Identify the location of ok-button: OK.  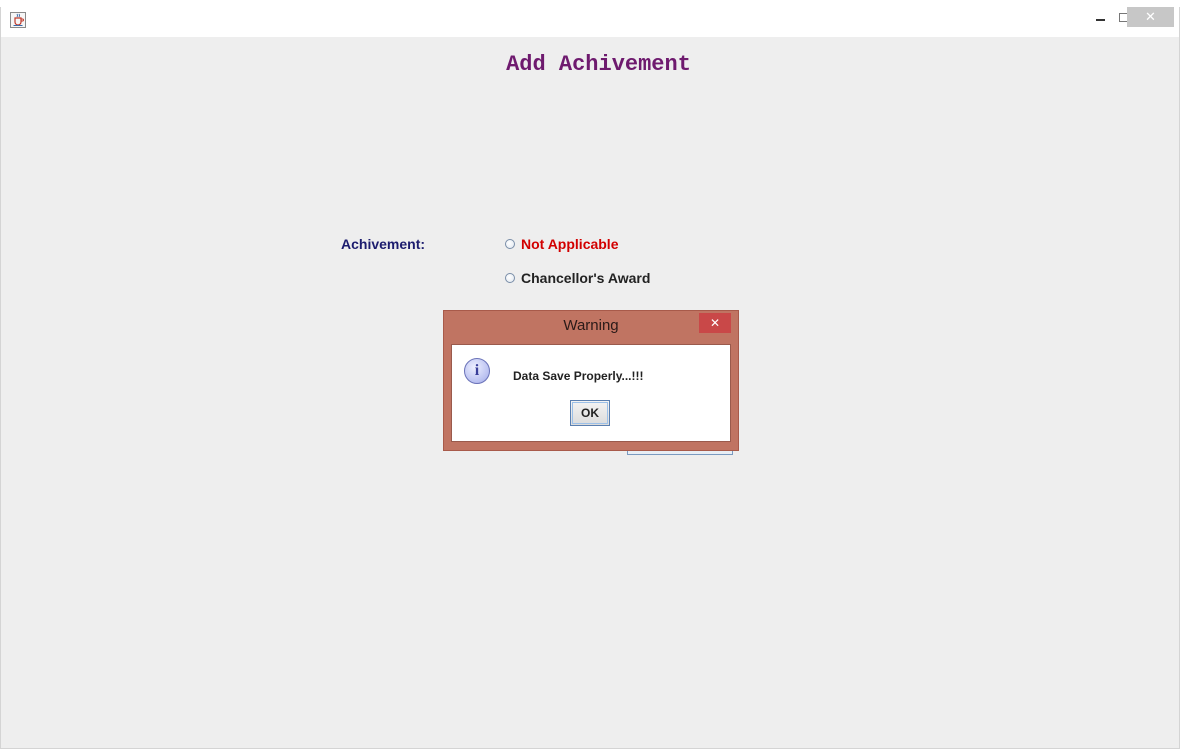
(590, 413).